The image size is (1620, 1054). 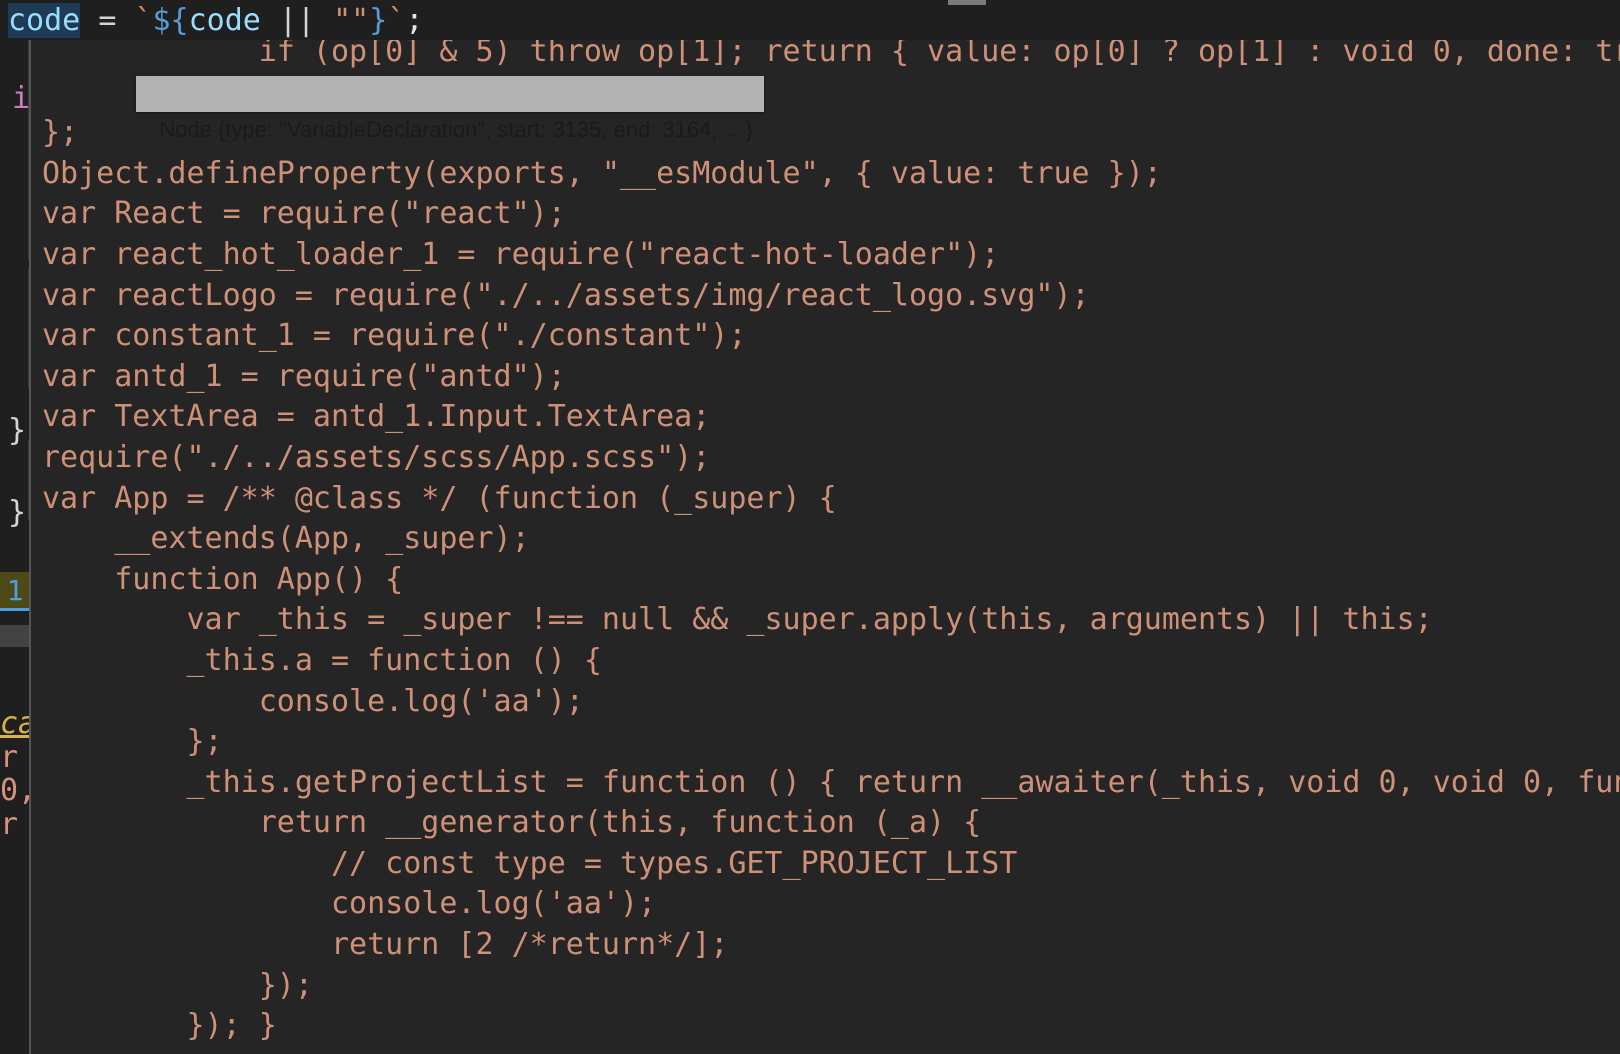 What do you see at coordinates (825, 823) in the screenshot?
I see `code-line: return __generator(this, function (_a) {` at bounding box center [825, 823].